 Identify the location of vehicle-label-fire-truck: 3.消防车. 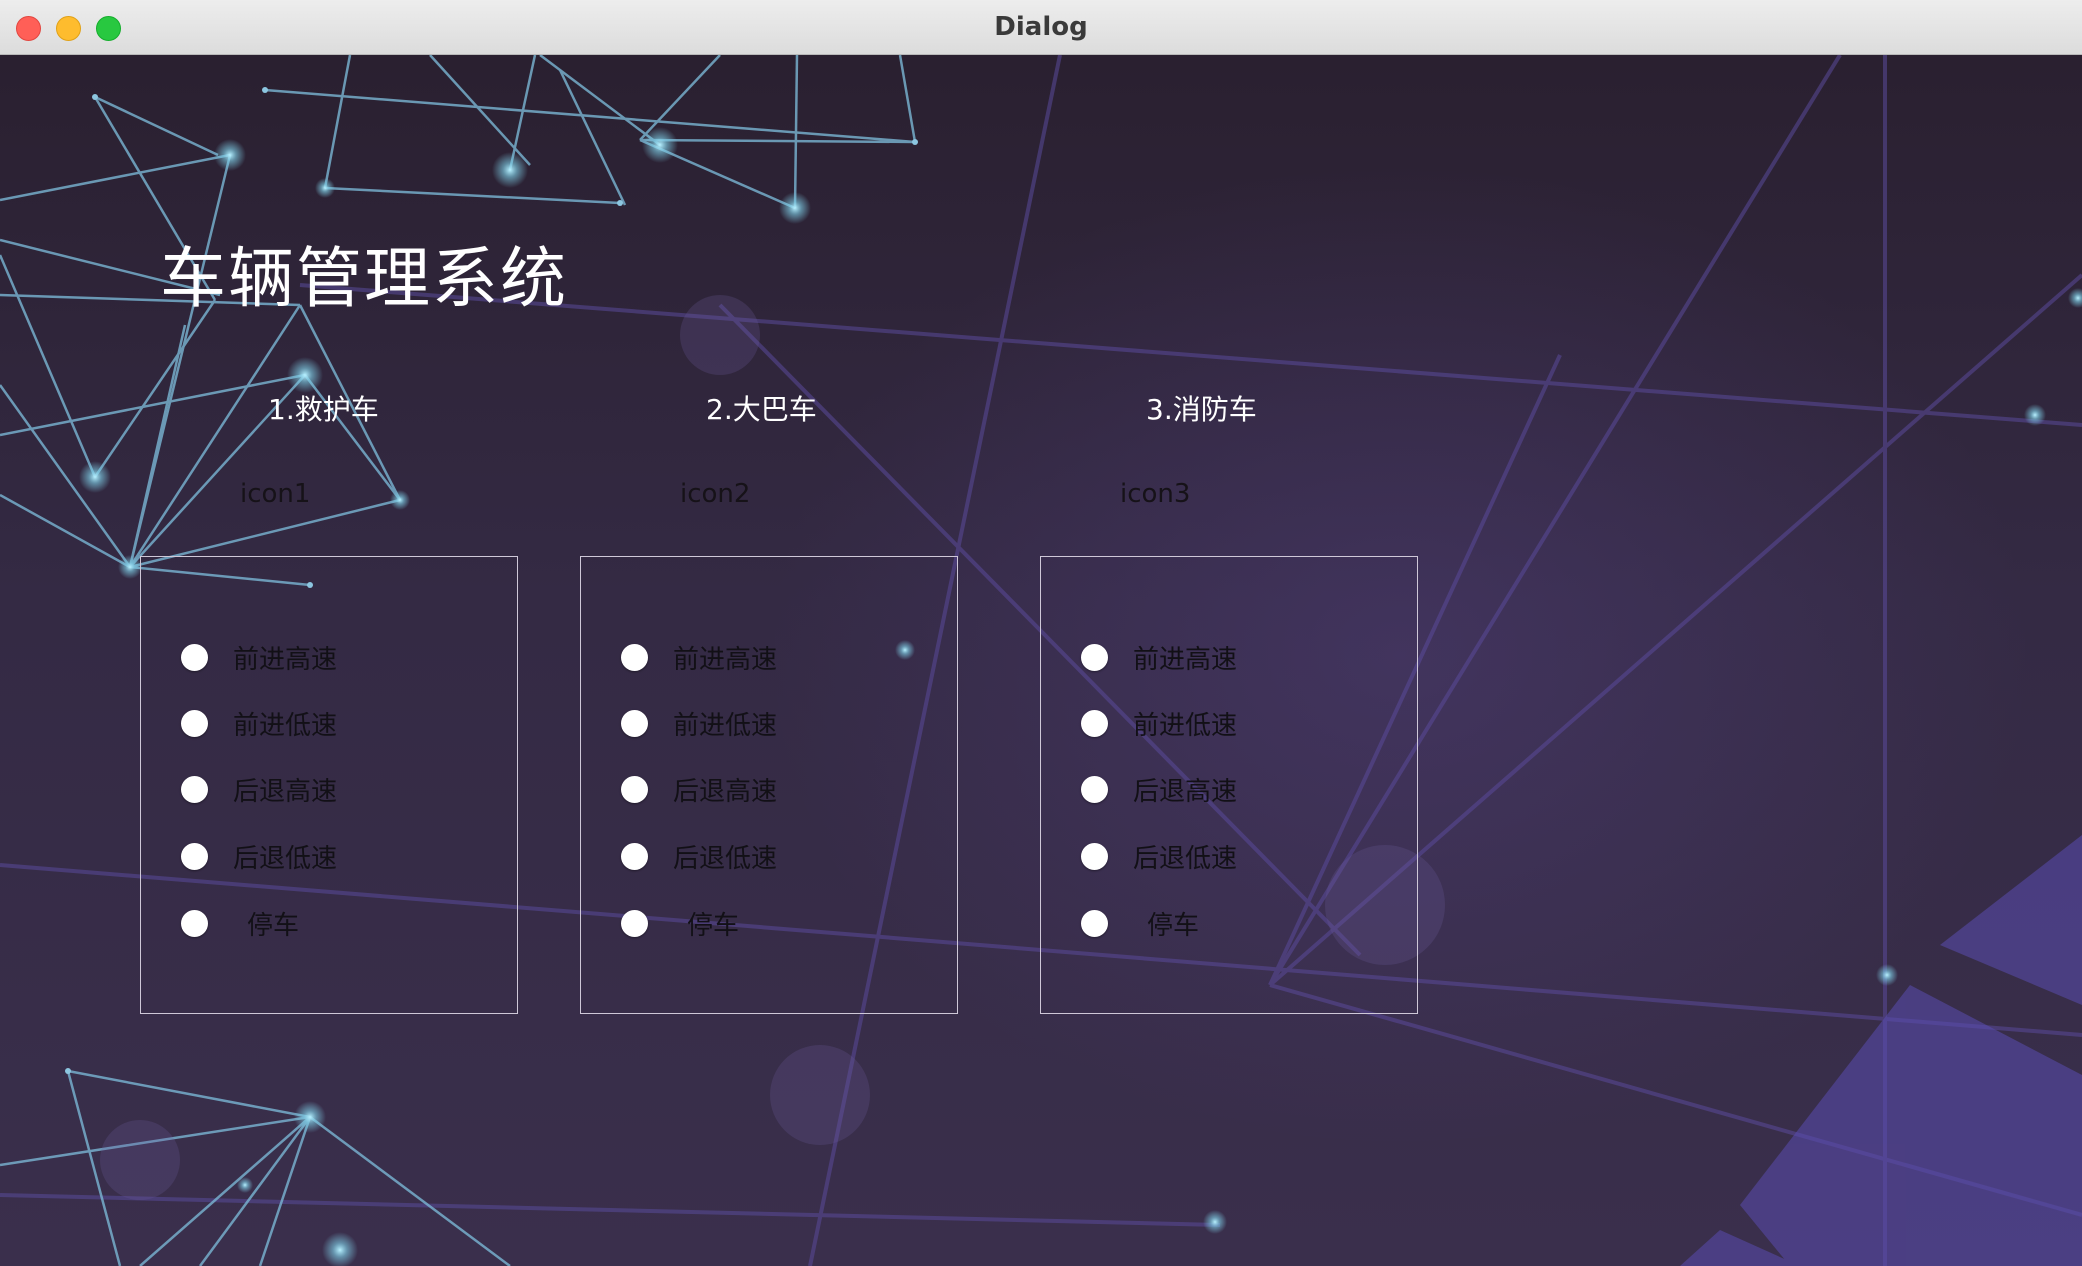
(1201, 409).